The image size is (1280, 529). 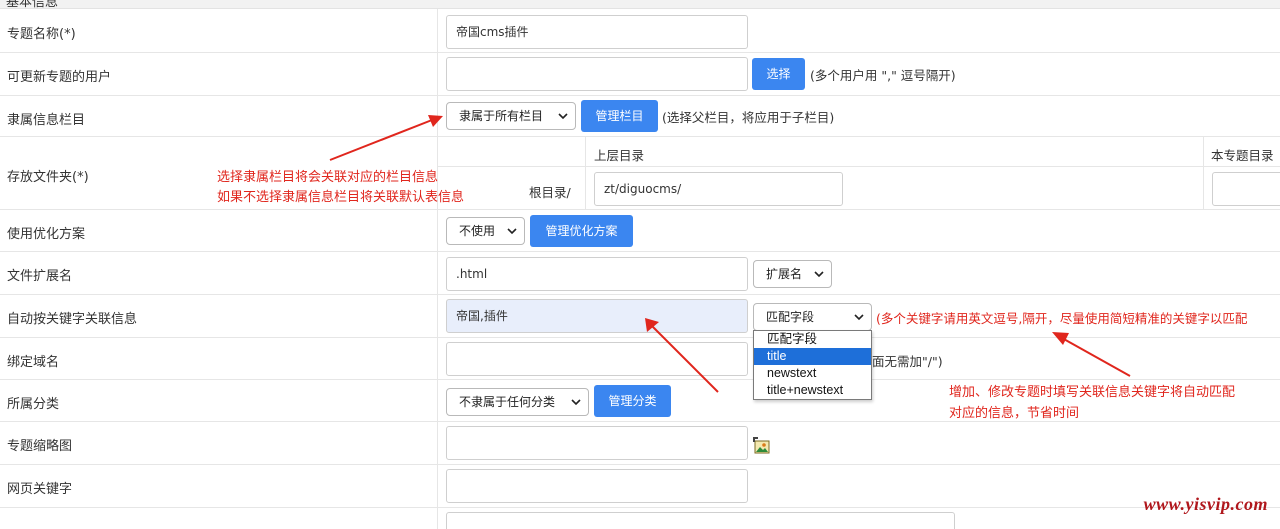 What do you see at coordinates (46, 234) in the screenshot?
I see `label-optimize: 使用优化方案` at bounding box center [46, 234].